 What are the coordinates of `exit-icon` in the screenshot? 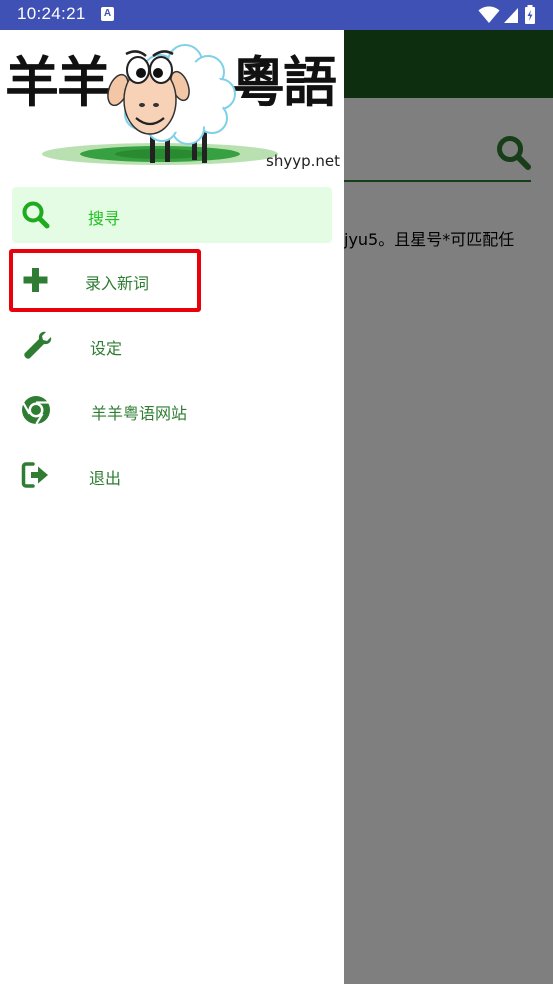 It's located at (34, 475).